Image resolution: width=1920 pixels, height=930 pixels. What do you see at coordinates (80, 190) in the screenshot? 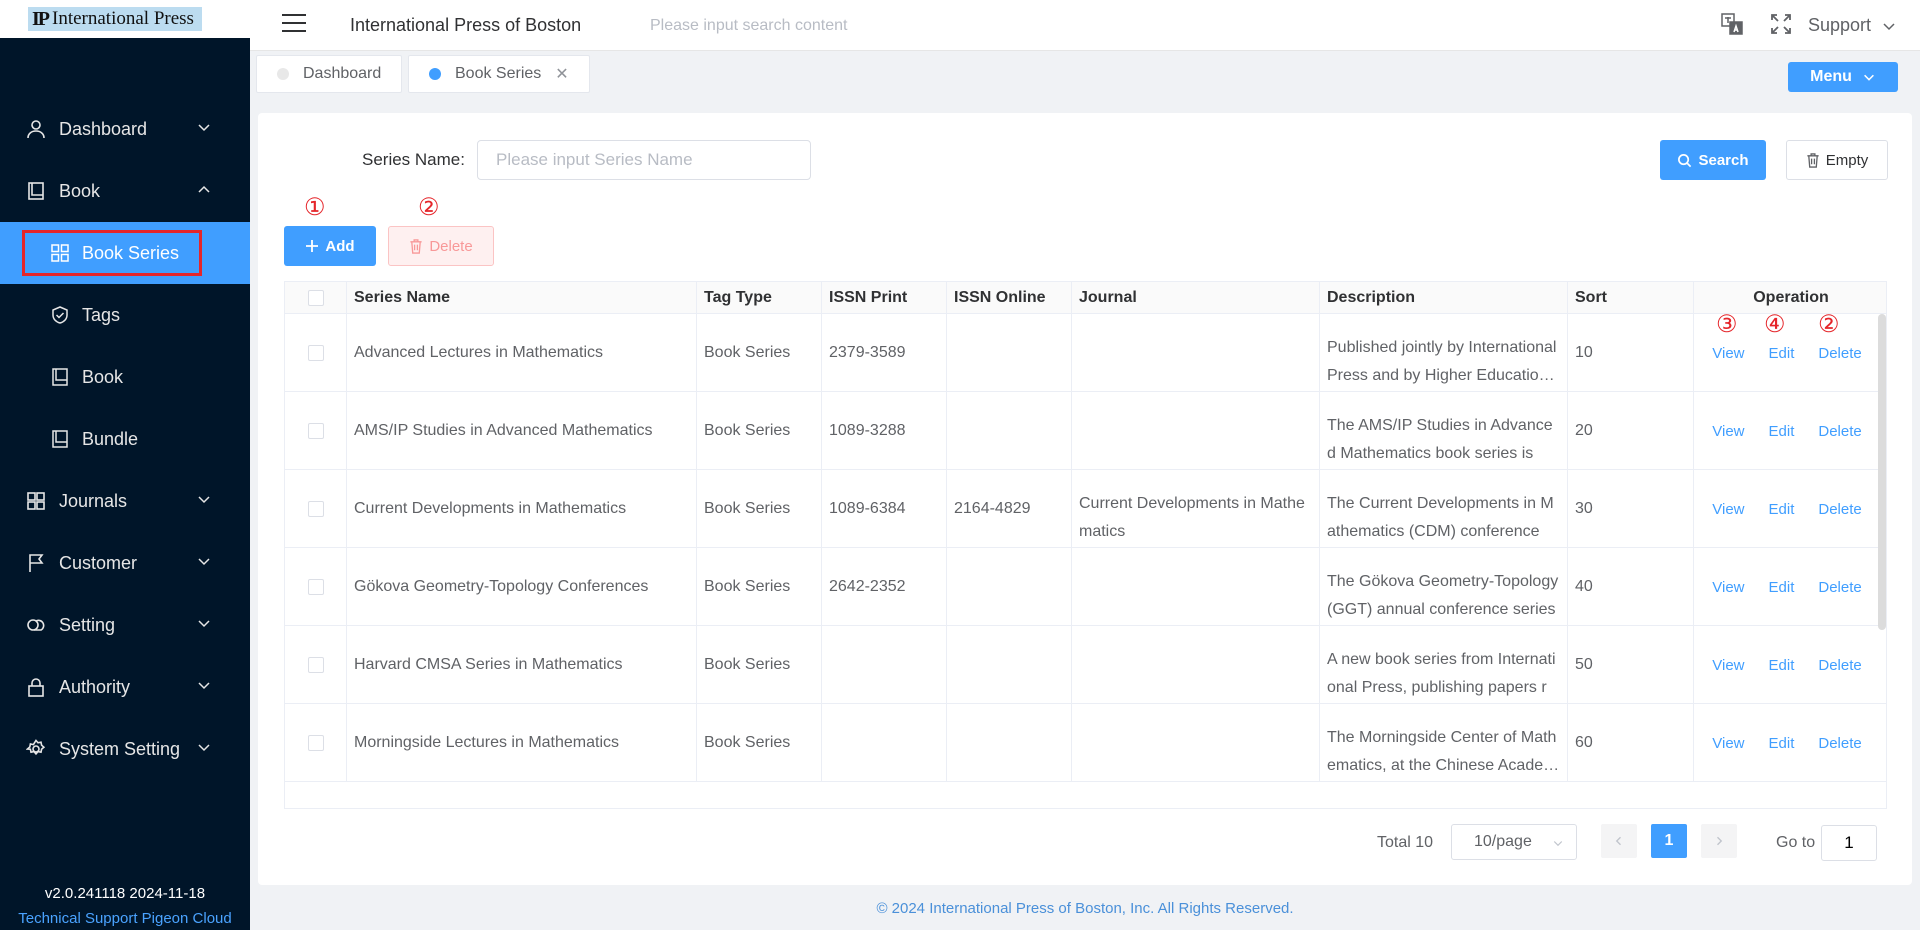
I see `sidebar-item-label: Book` at bounding box center [80, 190].